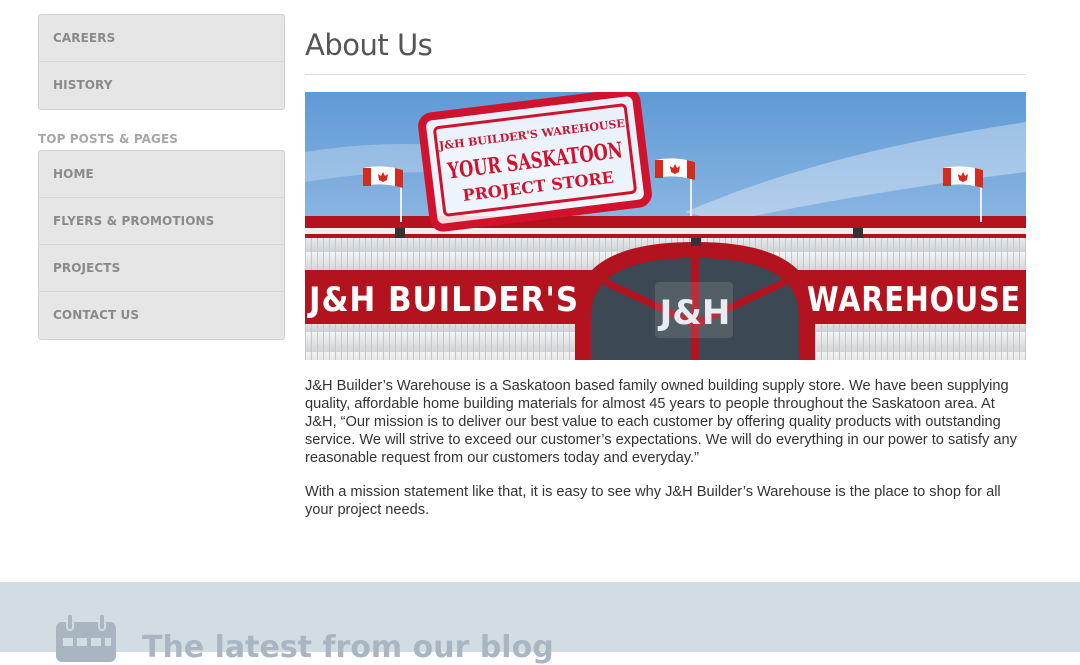 The image size is (1080, 665). I want to click on sidebar-item-history: HISTORY, so click(161, 85).